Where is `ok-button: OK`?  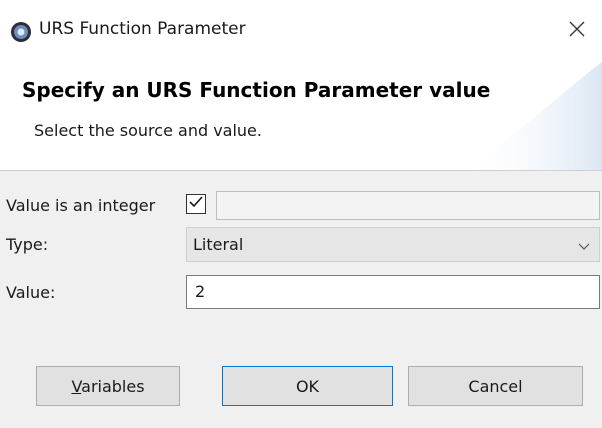 ok-button: OK is located at coordinates (307, 386).